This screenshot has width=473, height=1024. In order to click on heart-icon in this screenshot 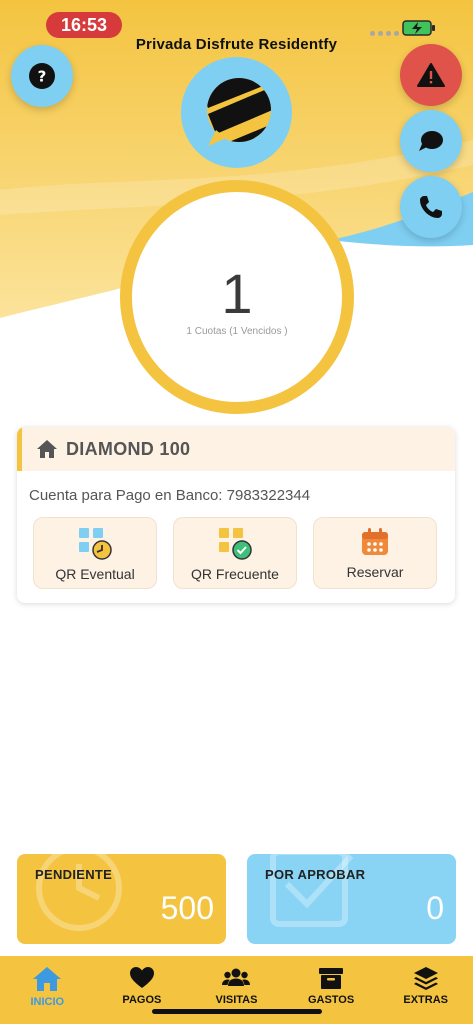, I will do `click(141, 977)`.